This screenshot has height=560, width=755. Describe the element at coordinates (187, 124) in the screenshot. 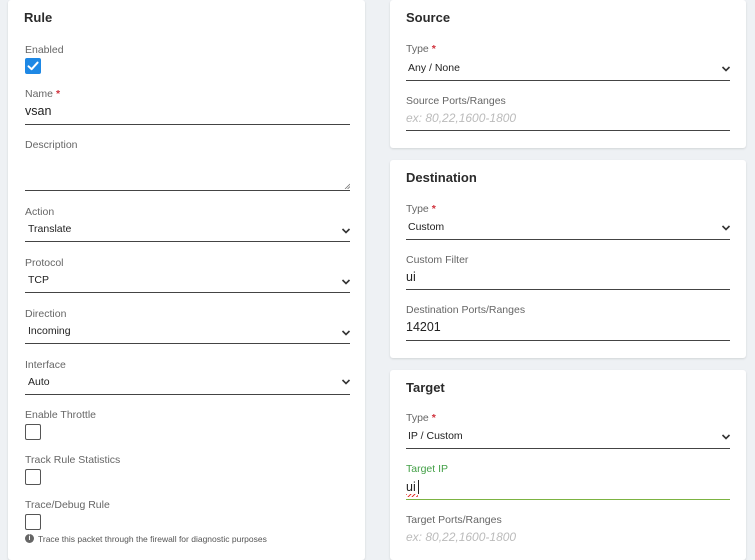

I see `name-input-underline` at that location.